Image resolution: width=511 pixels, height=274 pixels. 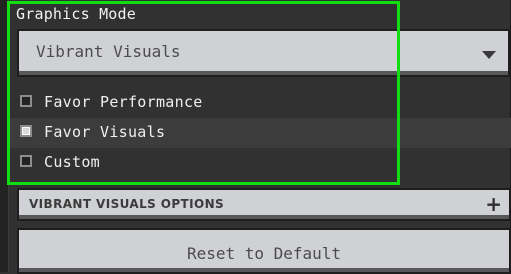 What do you see at coordinates (26, 161) in the screenshot?
I see `custom-checkbox` at bounding box center [26, 161].